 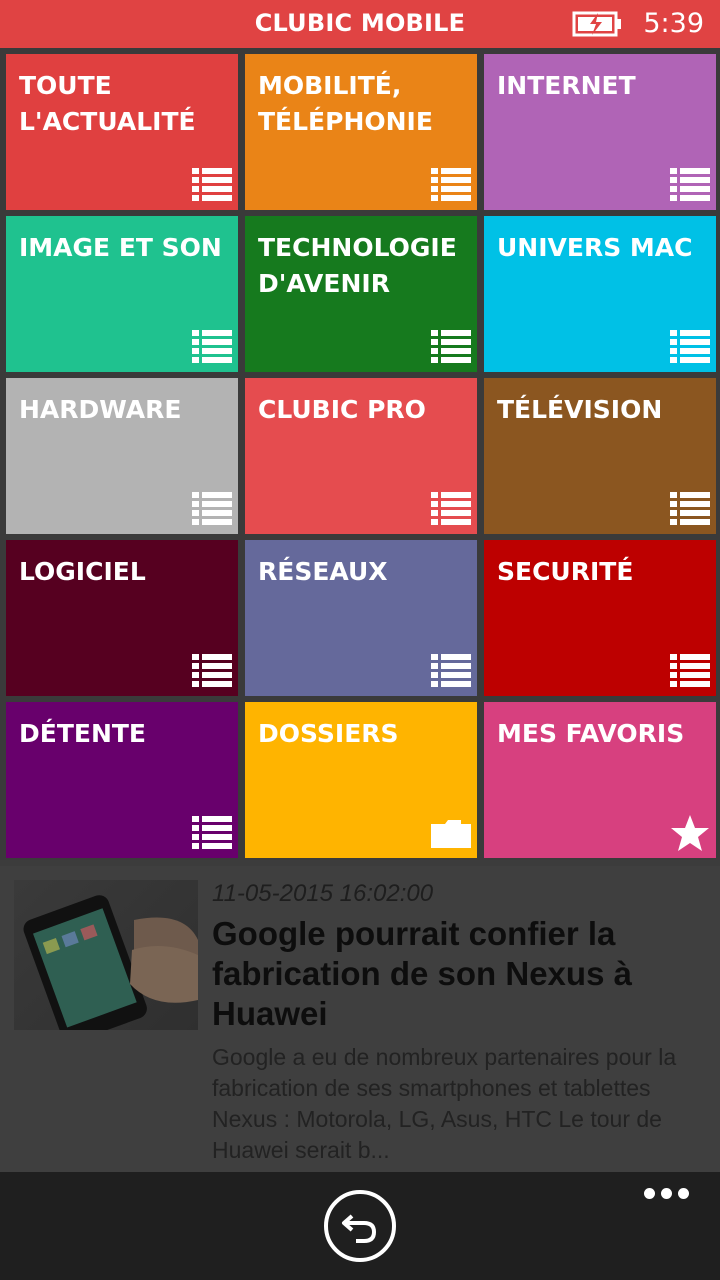 What do you see at coordinates (600, 780) in the screenshot?
I see `tile-mes-favoris: MES FAVORIS` at bounding box center [600, 780].